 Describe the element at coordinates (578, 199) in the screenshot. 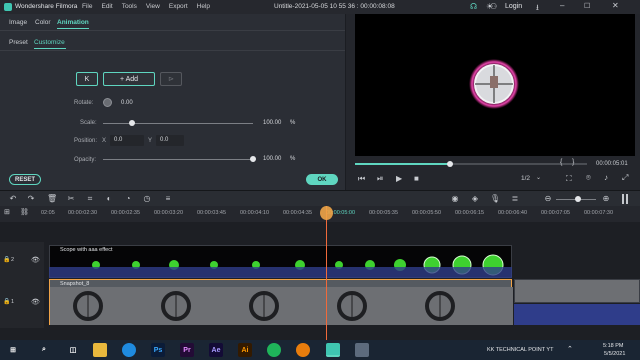

I see `zoom-slider-knob` at that location.